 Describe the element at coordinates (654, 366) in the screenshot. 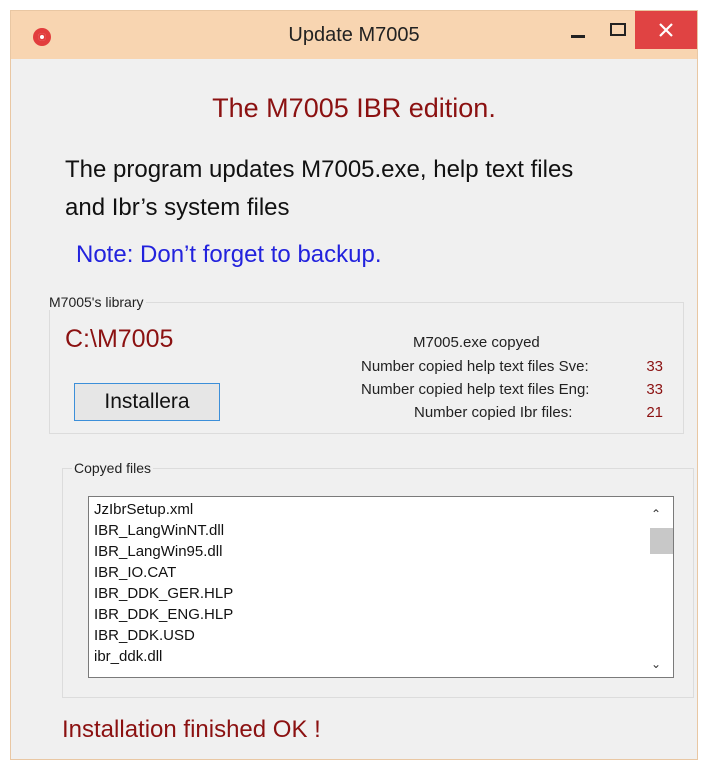

I see `help-sve-count: 33` at that location.